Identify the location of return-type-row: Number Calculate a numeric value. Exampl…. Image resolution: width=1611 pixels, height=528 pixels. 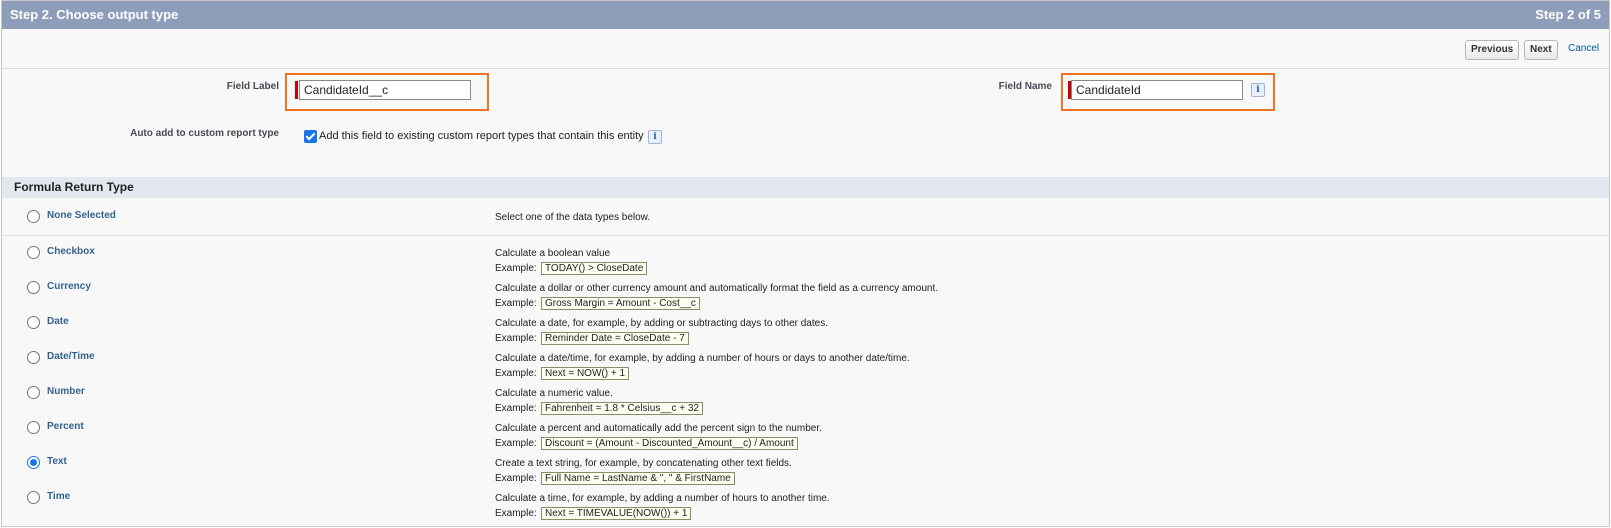
(805, 395).